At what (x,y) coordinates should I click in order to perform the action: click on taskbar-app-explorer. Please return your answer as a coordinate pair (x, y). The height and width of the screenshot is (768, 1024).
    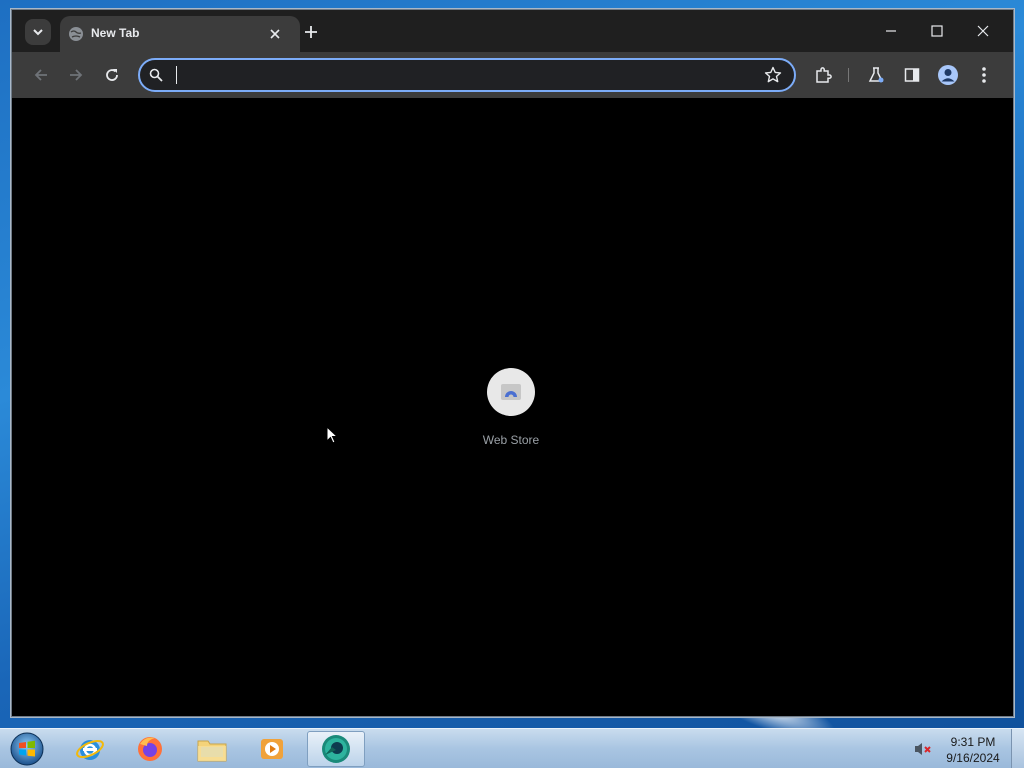
    Looking at the image, I should click on (212, 749).